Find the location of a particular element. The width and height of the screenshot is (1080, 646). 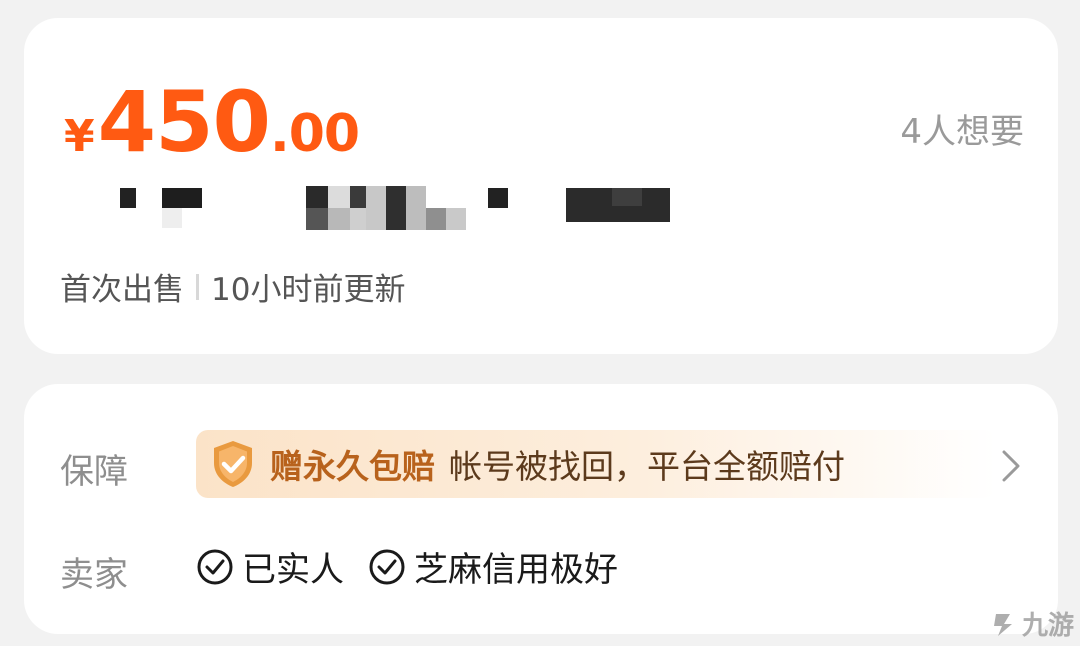

chevron-right-icon is located at coordinates (1011, 466).